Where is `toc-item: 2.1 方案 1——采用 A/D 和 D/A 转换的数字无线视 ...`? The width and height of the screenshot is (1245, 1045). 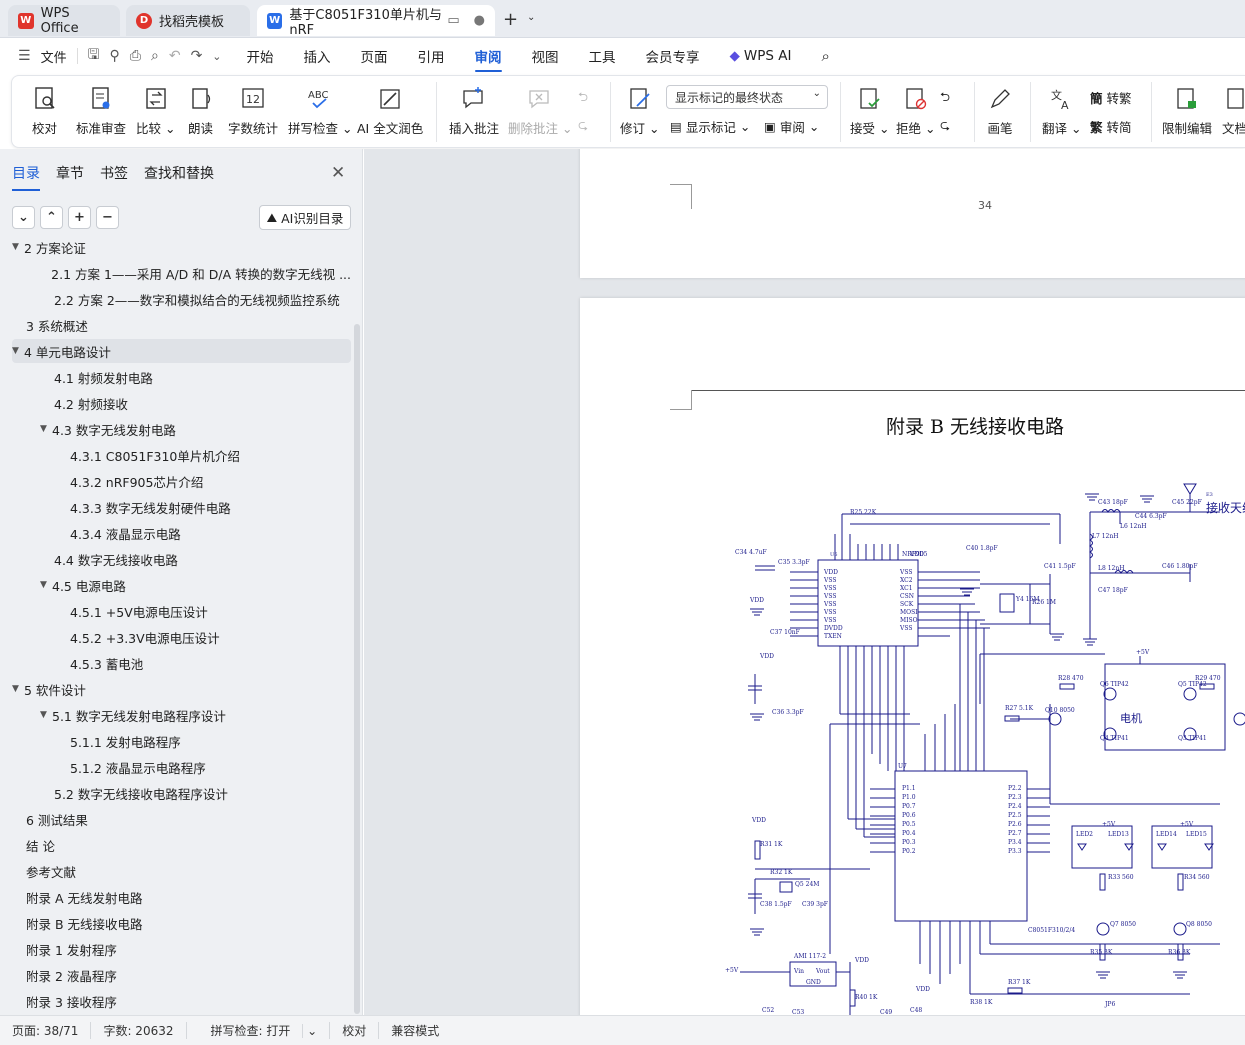 toc-item: 2.1 方案 1——采用 A/D 和 D/A 转换的数字无线视 ... is located at coordinates (181, 273).